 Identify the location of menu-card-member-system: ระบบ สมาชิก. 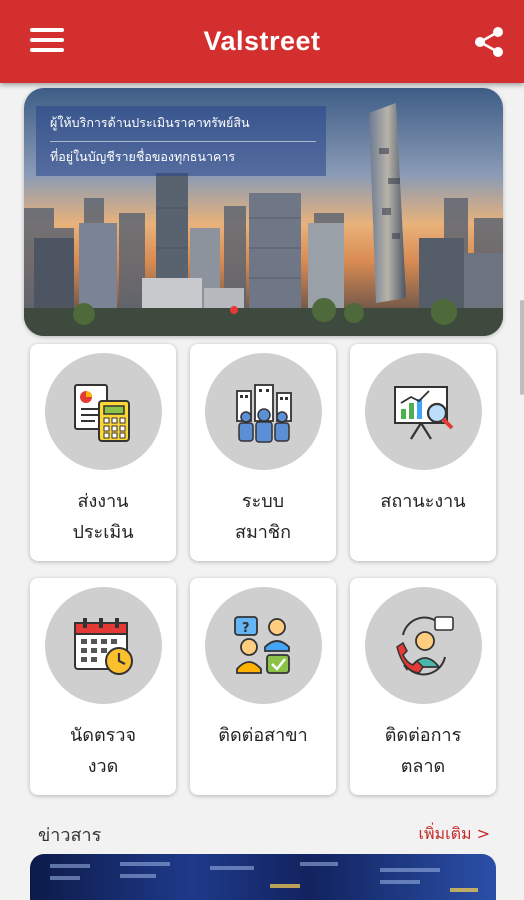
(263, 452).